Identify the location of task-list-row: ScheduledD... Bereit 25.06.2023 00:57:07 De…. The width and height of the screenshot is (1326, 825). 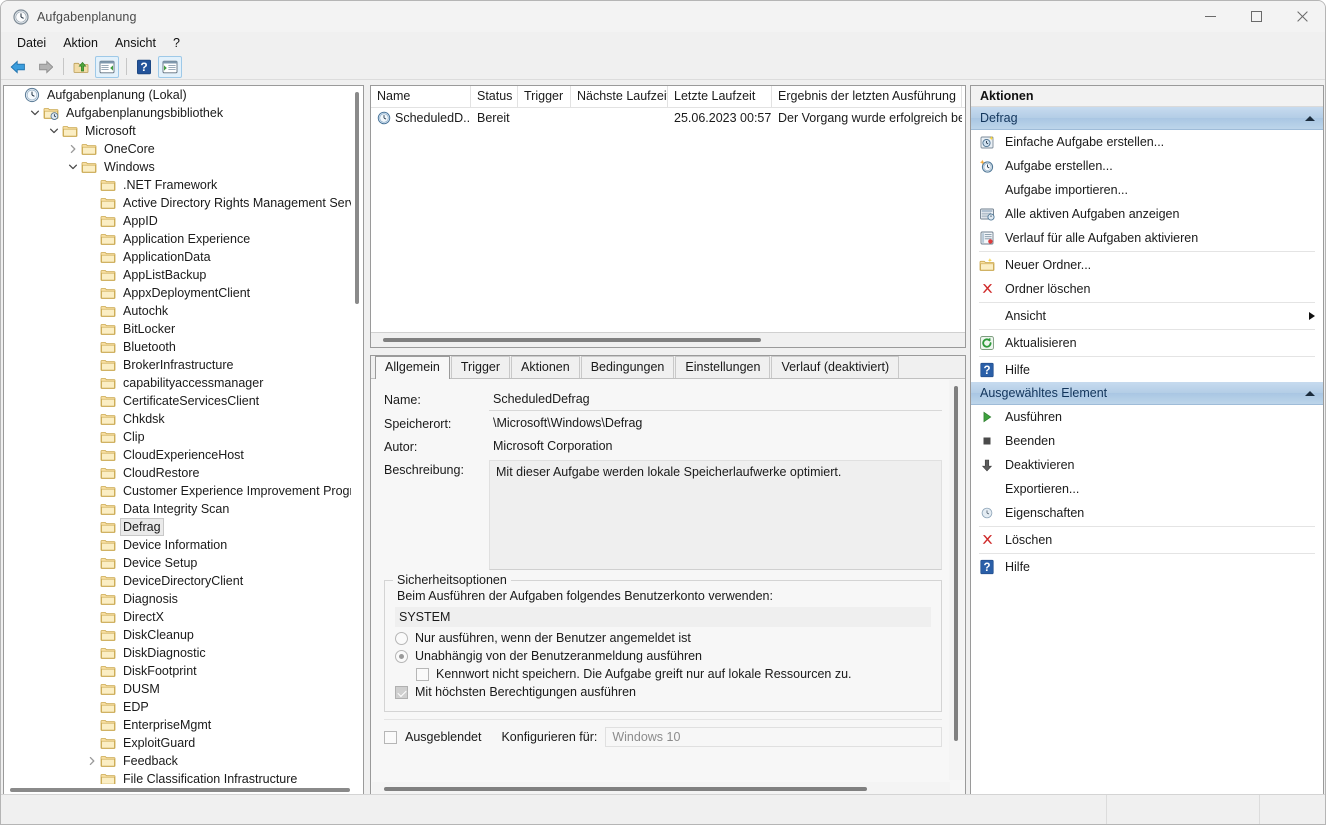
(668, 118).